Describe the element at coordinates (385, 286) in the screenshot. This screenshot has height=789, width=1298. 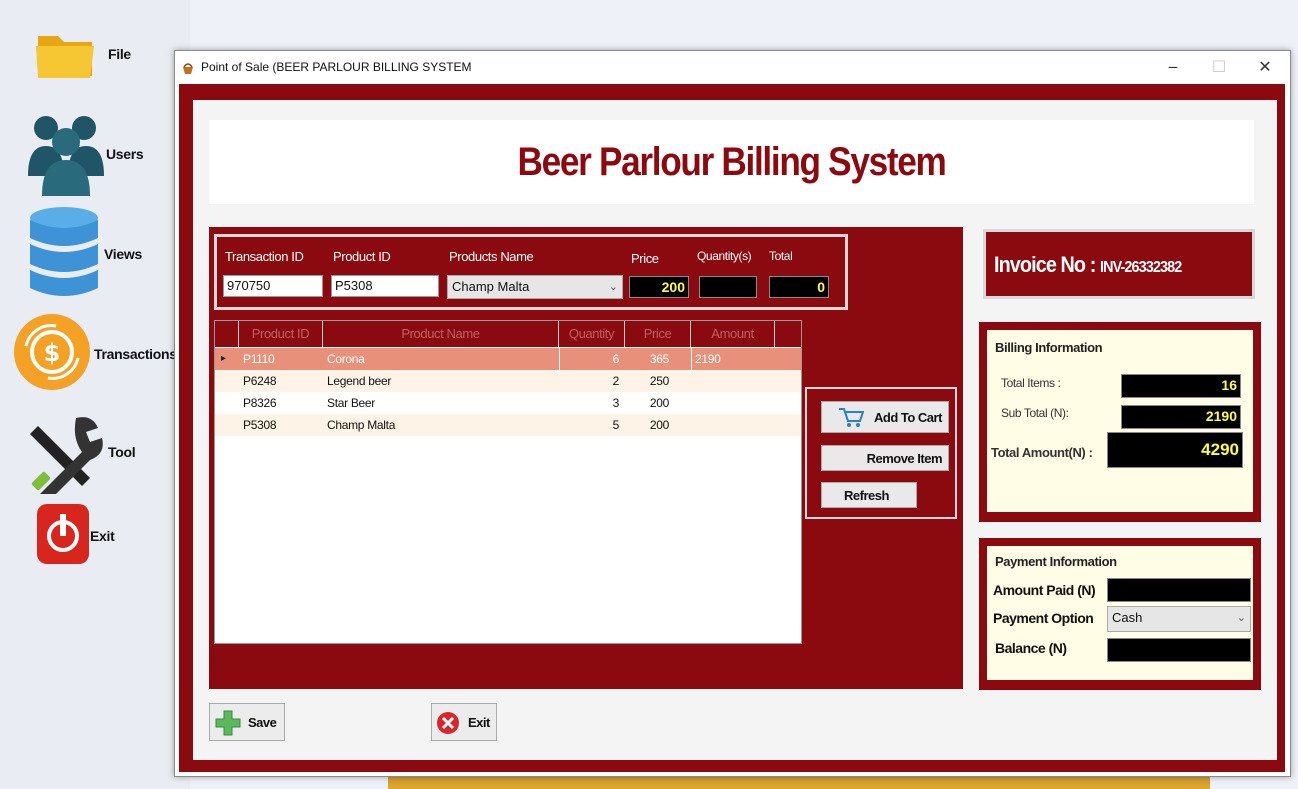
I see `product-id-field: P5308` at that location.